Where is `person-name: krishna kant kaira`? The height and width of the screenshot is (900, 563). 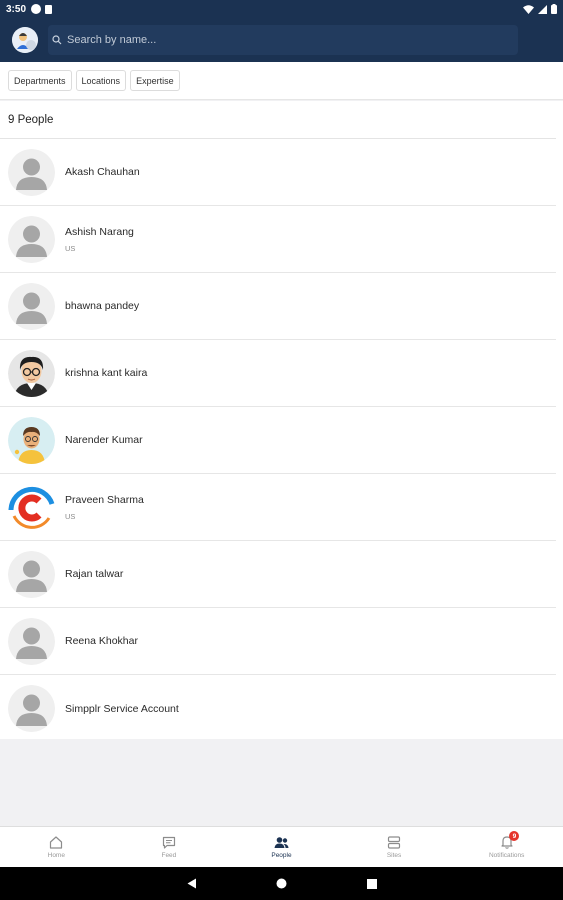
person-name: krishna kant kaira is located at coordinates (106, 373).